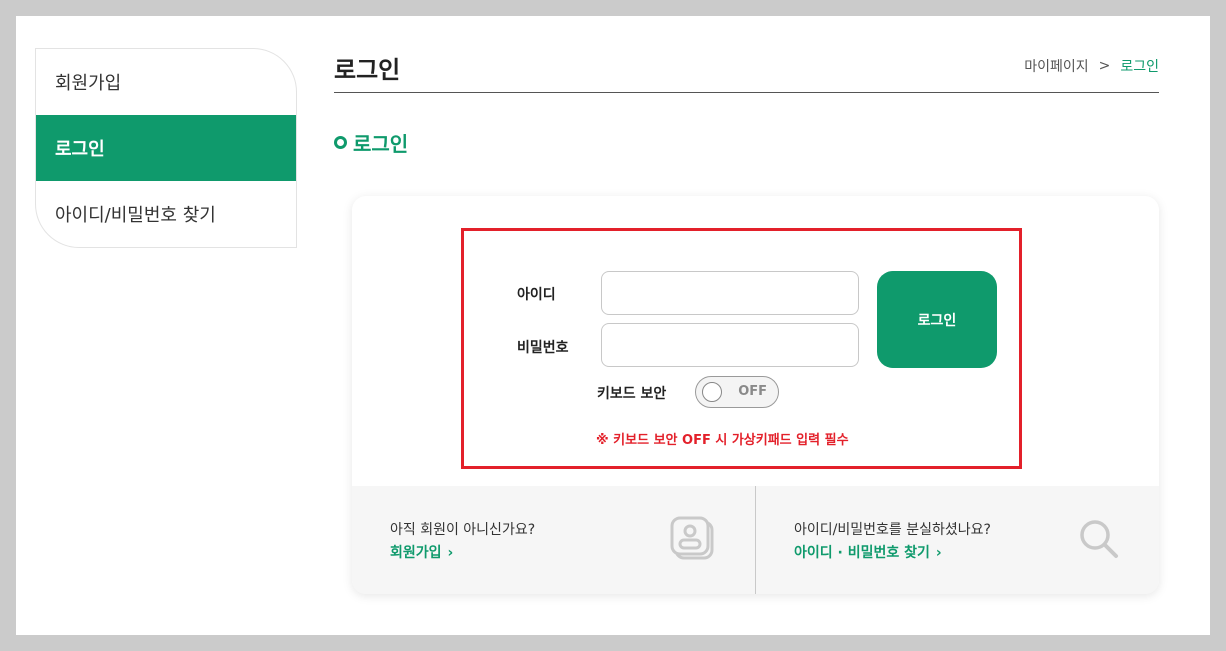 The image size is (1226, 651). I want to click on breadcrumb-current: 로그인, so click(1139, 67).